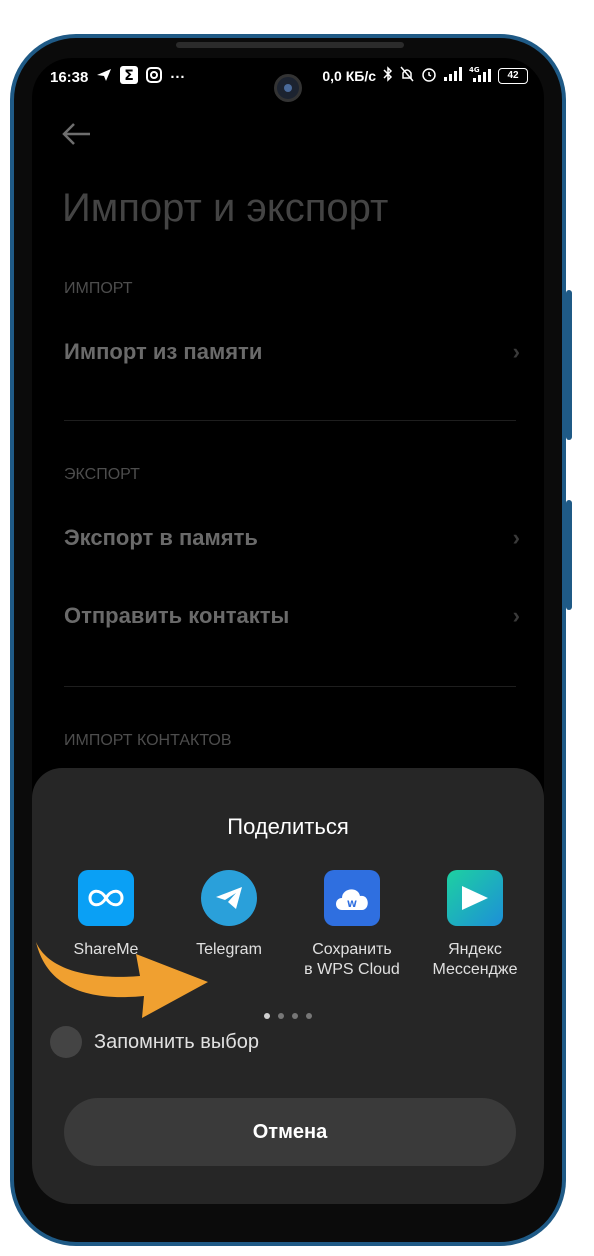 This screenshot has height=1256, width=594. I want to click on section-import: ИМПОРТ, so click(98, 288).